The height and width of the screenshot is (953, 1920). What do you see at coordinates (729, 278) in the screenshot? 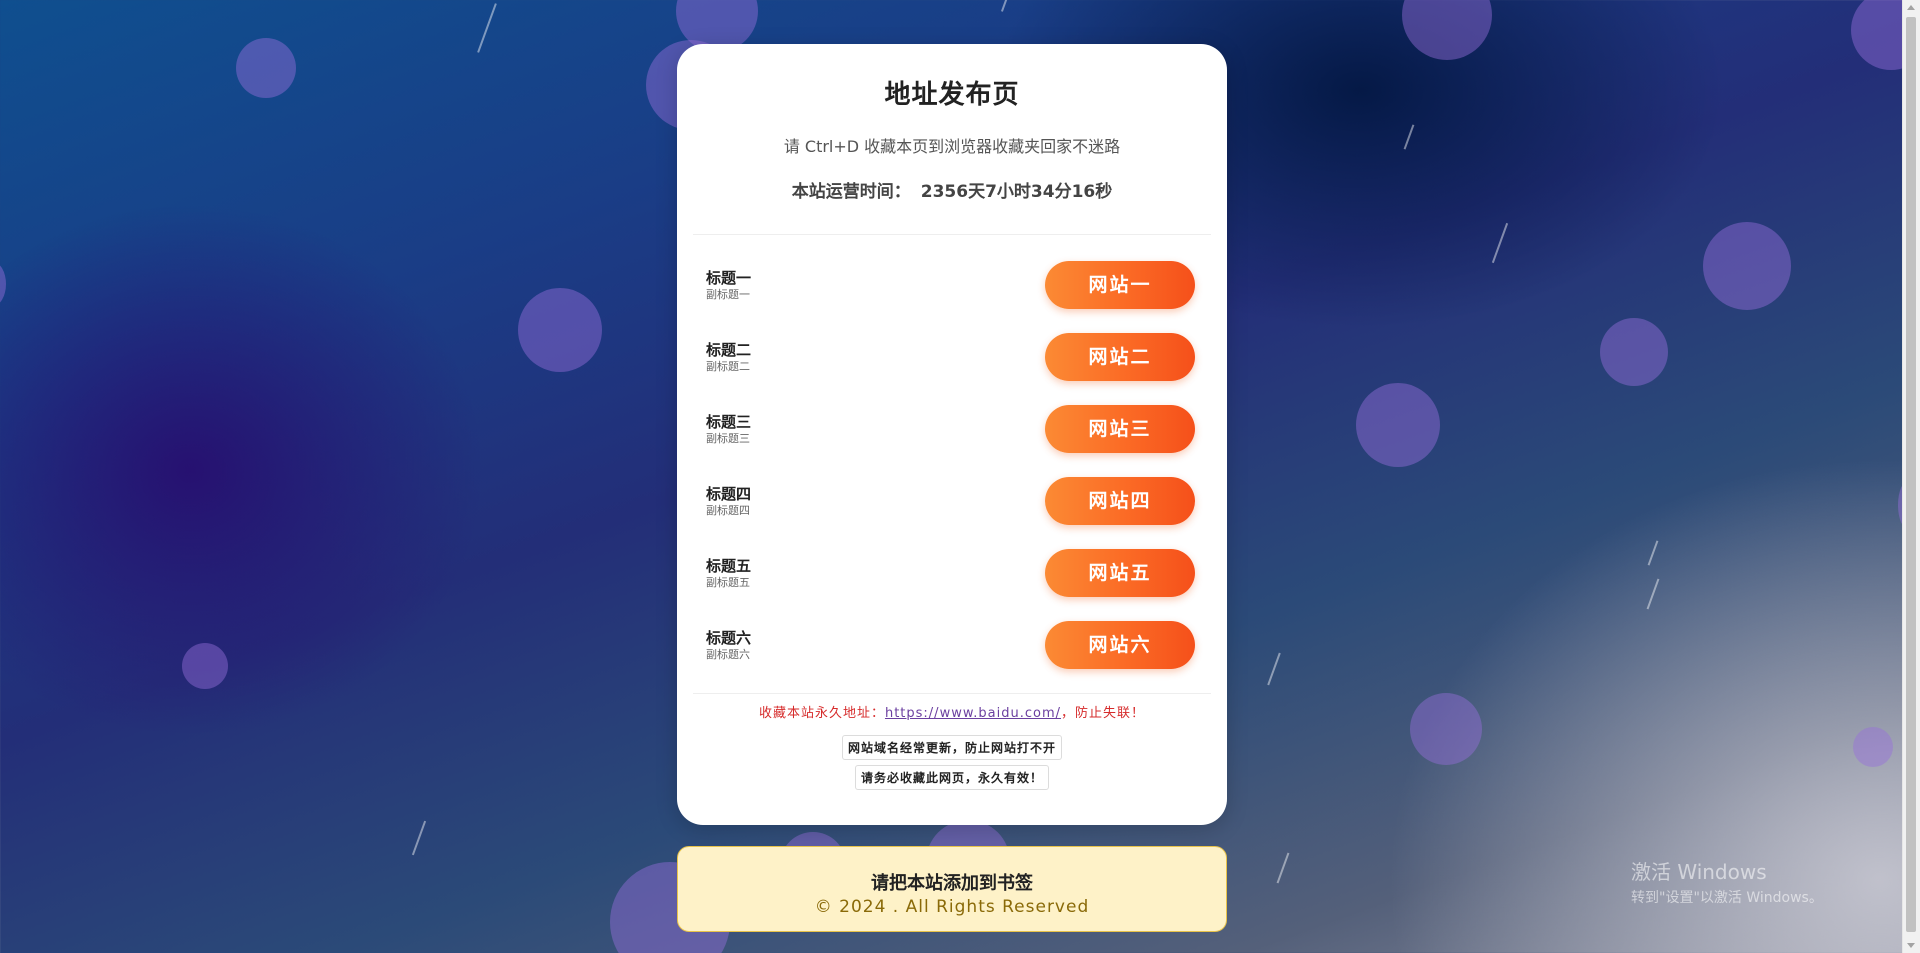
I see `site-title: 标题一` at bounding box center [729, 278].